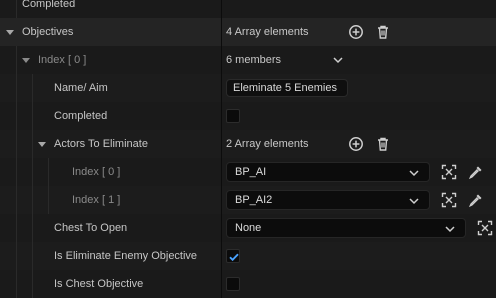 The image size is (496, 298). I want to click on is-eliminate-checkbox, so click(233, 256).